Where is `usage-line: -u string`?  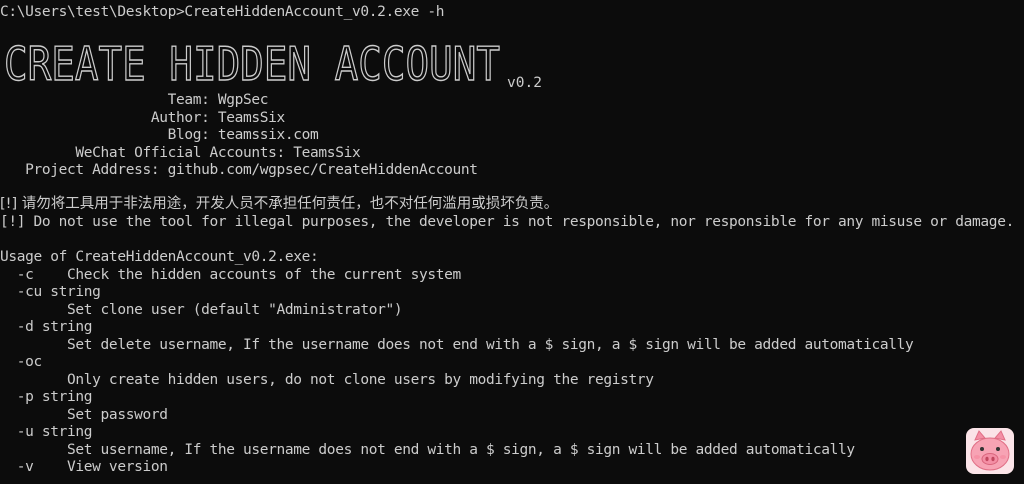 usage-line: -u string is located at coordinates (46, 432).